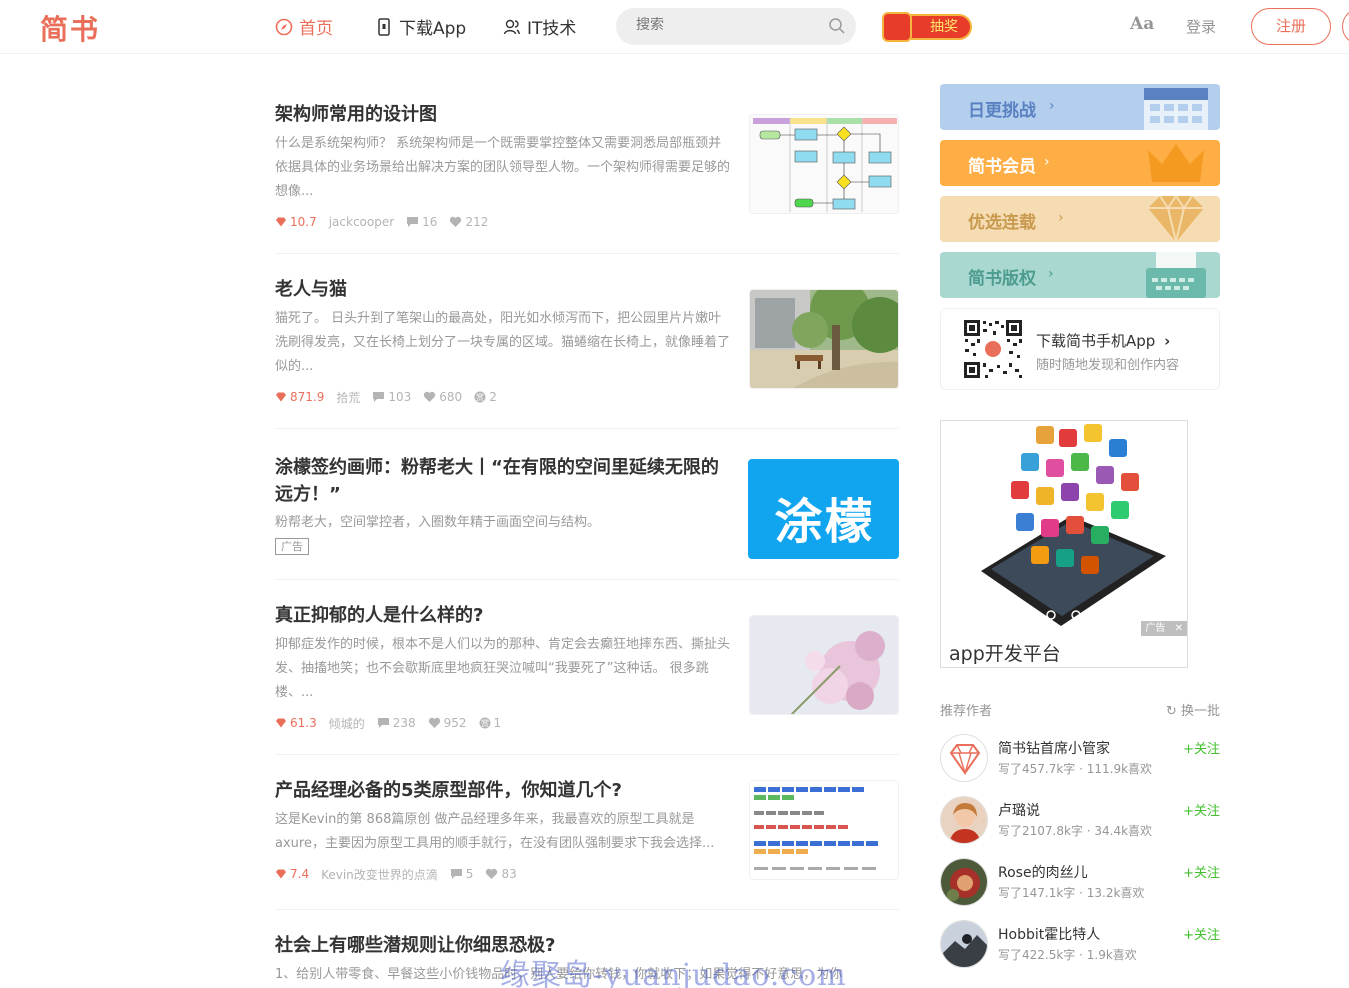 The width and height of the screenshot is (1349, 988). What do you see at coordinates (384, 26) in the screenshot?
I see `phone-icon` at bounding box center [384, 26].